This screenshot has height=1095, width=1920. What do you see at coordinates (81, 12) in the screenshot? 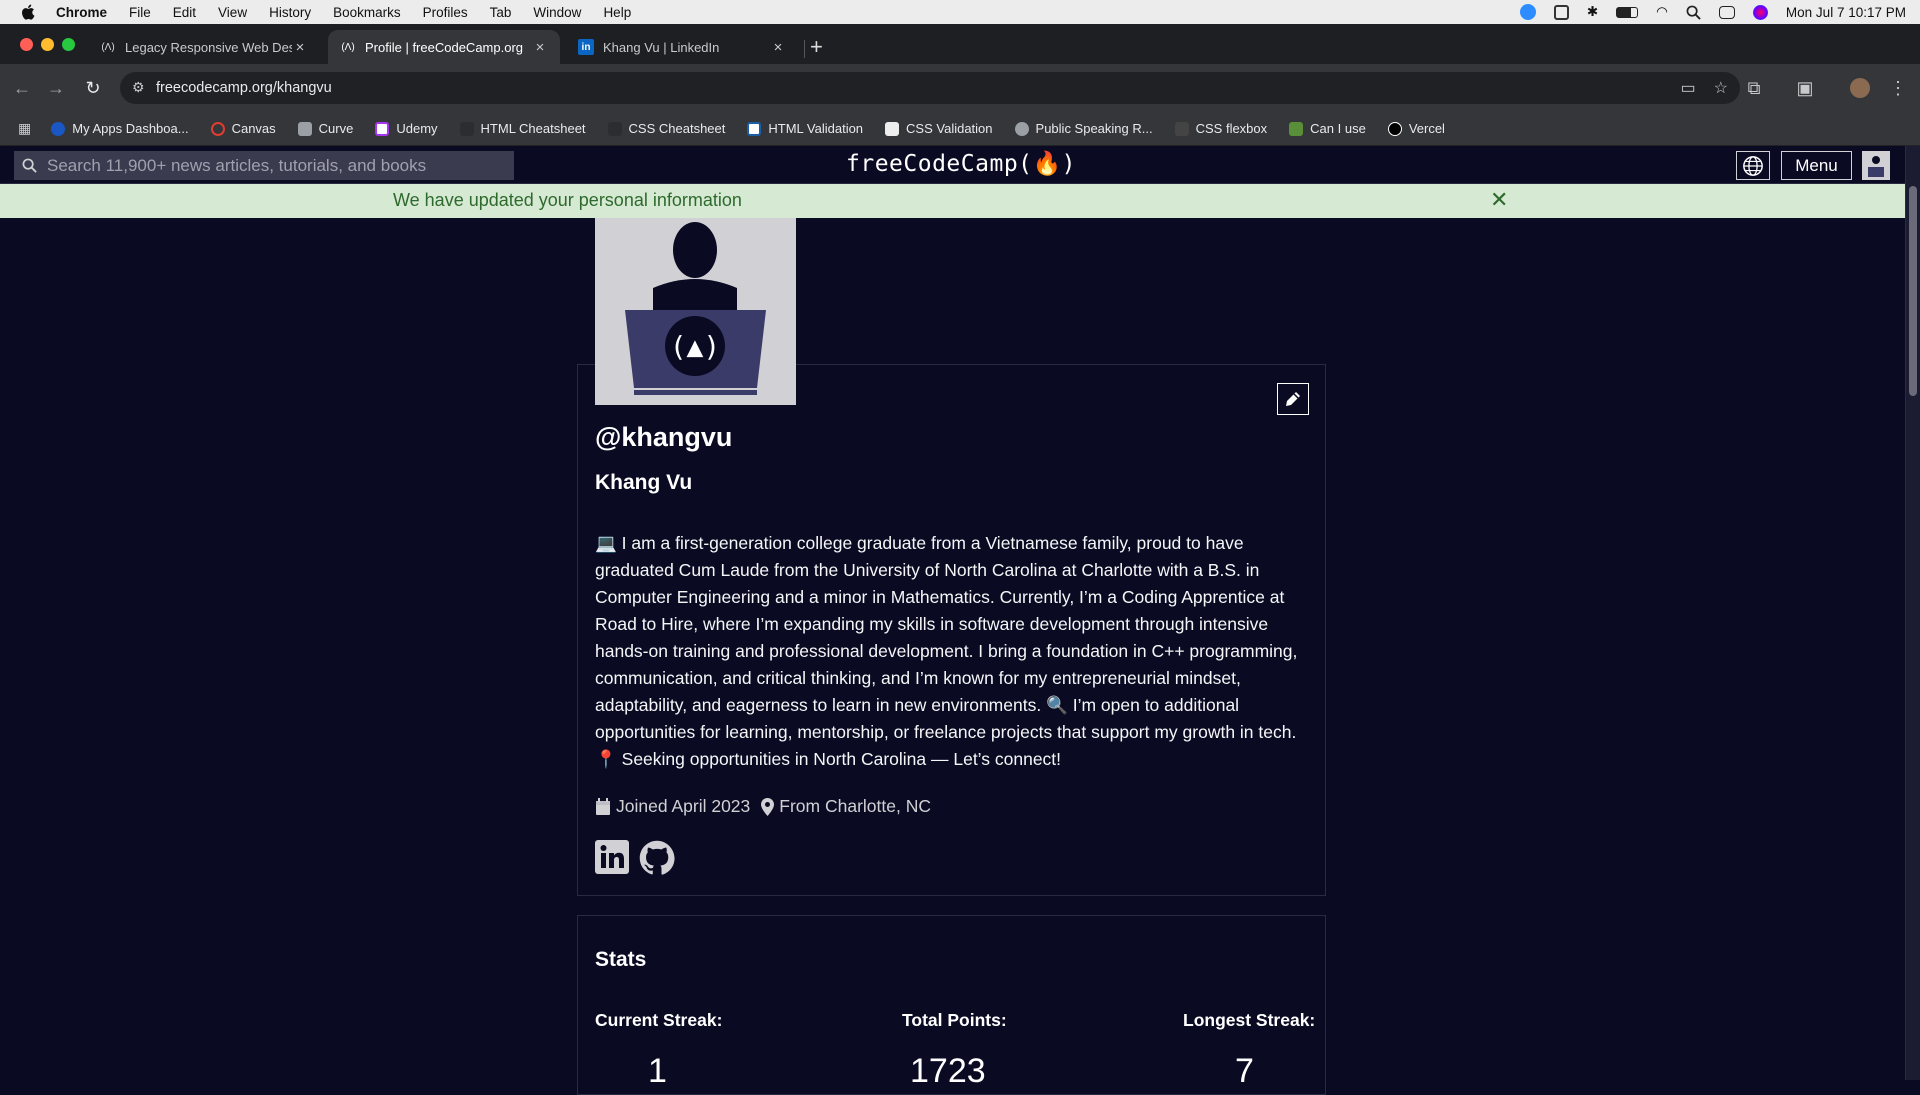
I see `menu-chrome: Chrome` at bounding box center [81, 12].